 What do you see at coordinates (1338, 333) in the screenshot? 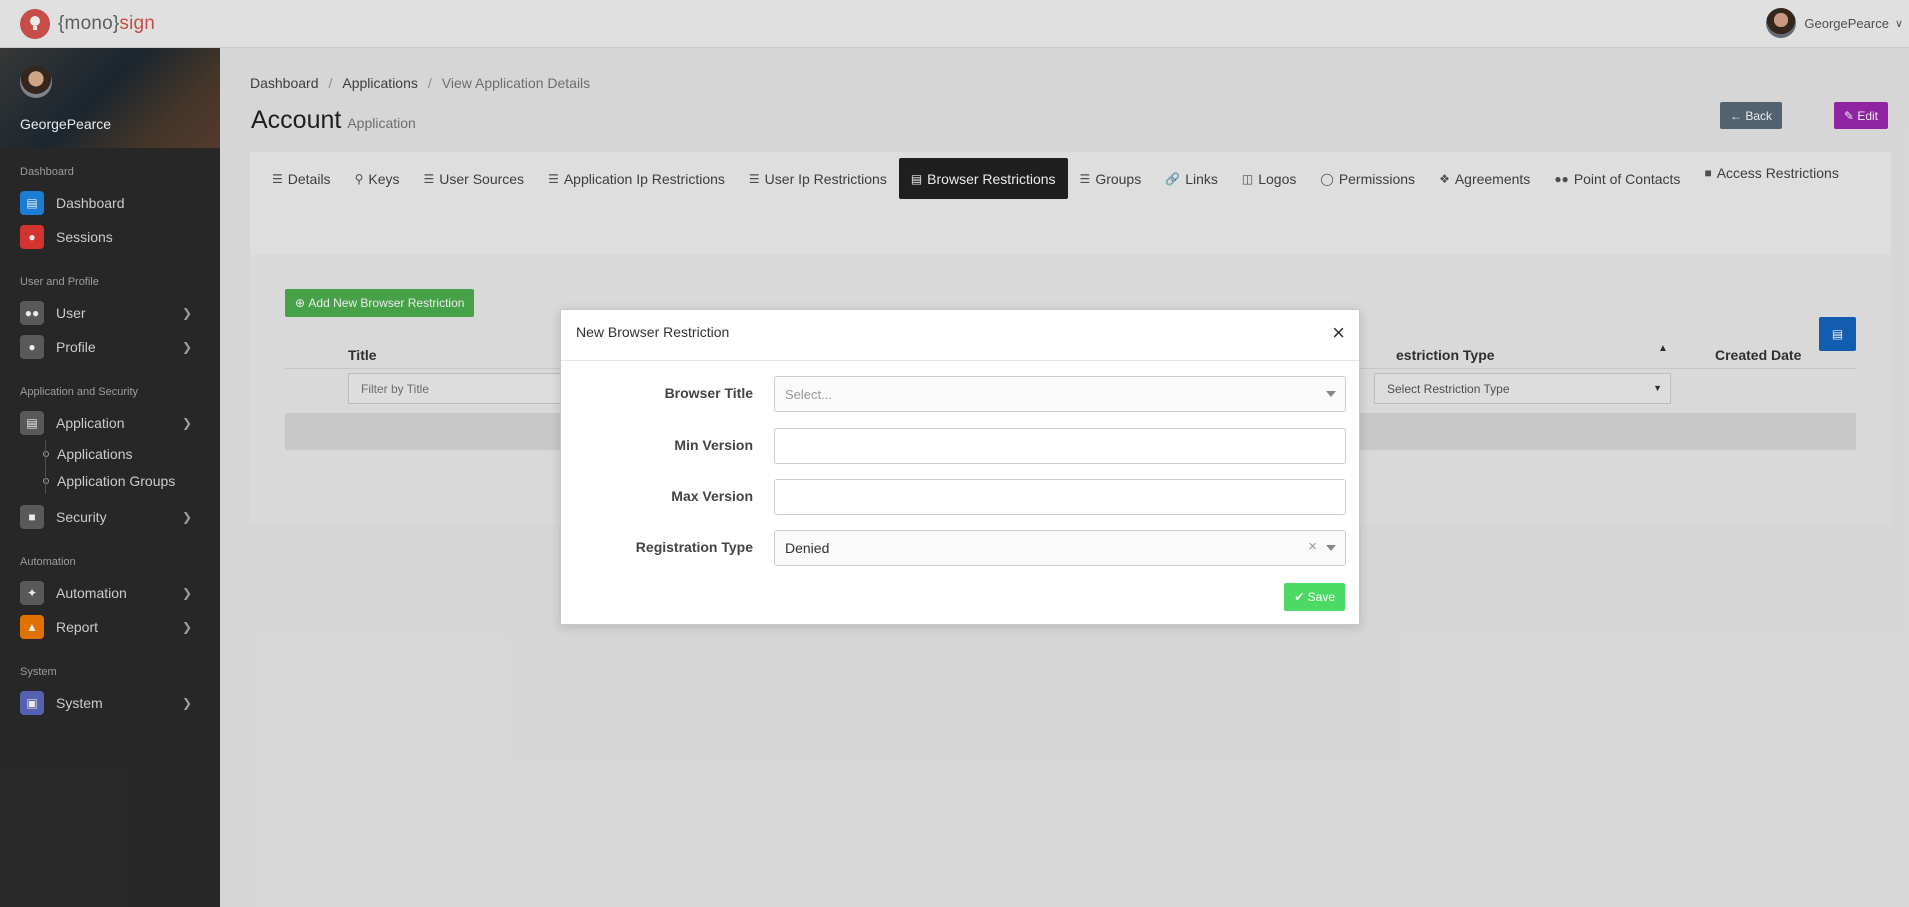
I see `close-icon: ×` at bounding box center [1338, 333].